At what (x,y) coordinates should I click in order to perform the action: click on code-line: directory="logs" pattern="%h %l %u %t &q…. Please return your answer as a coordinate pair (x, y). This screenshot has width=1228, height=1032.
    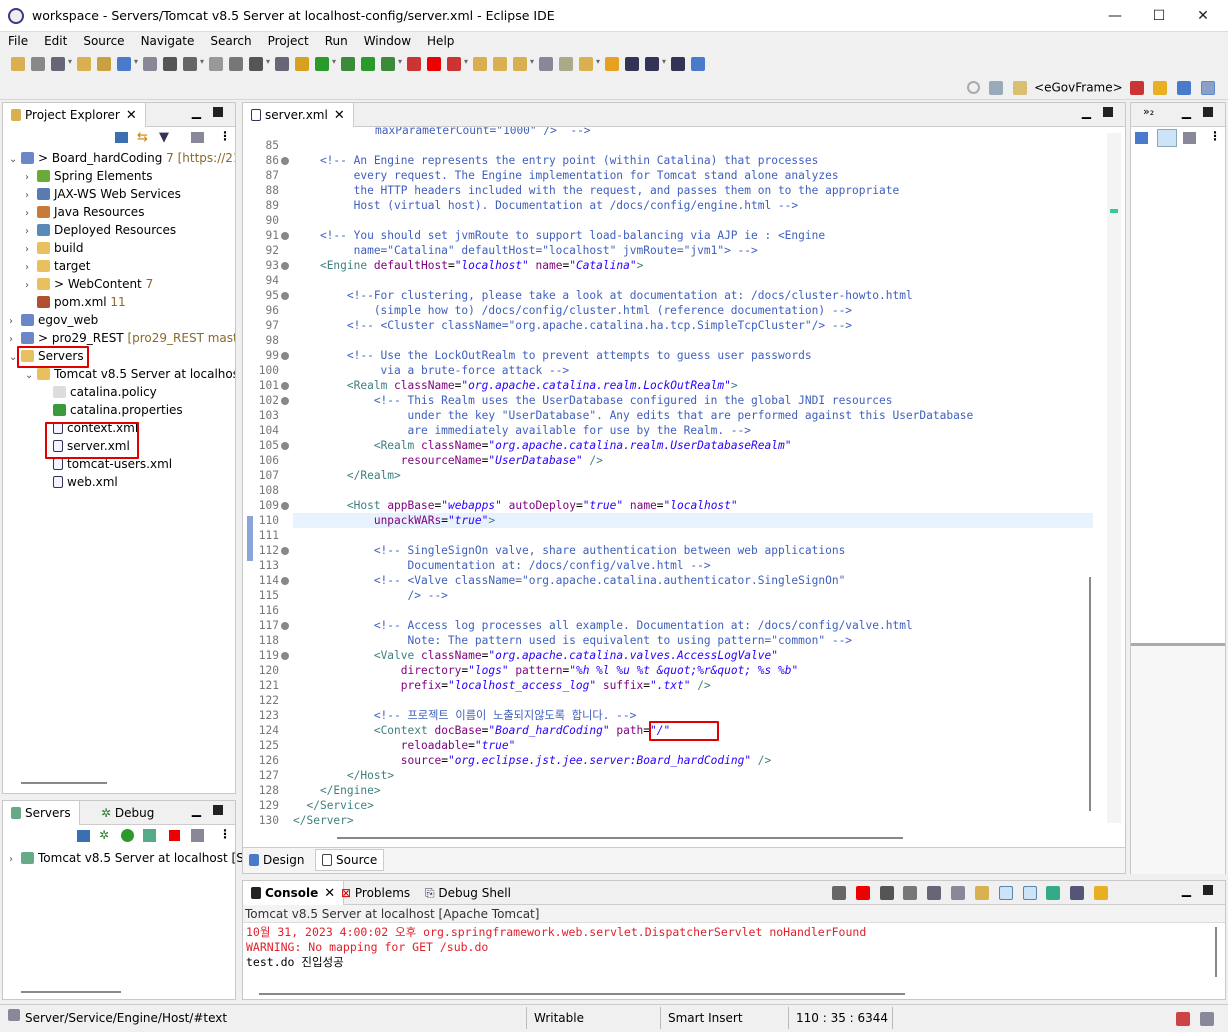
    Looking at the image, I should click on (545, 670).